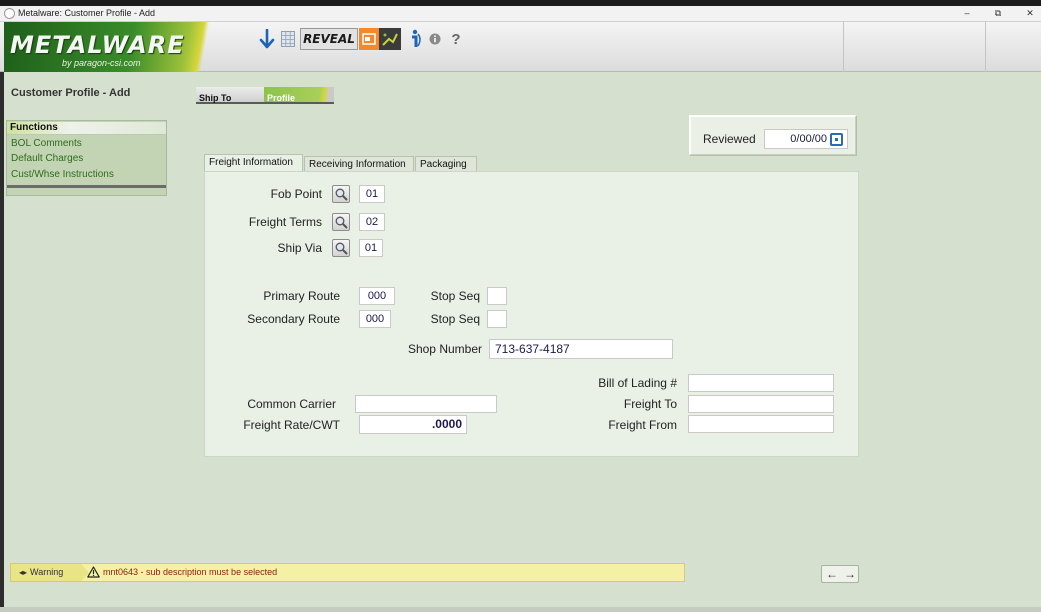 Image resolution: width=1041 pixels, height=612 pixels. What do you see at coordinates (47, 572) in the screenshot?
I see `warning-tag-label: Warning` at bounding box center [47, 572].